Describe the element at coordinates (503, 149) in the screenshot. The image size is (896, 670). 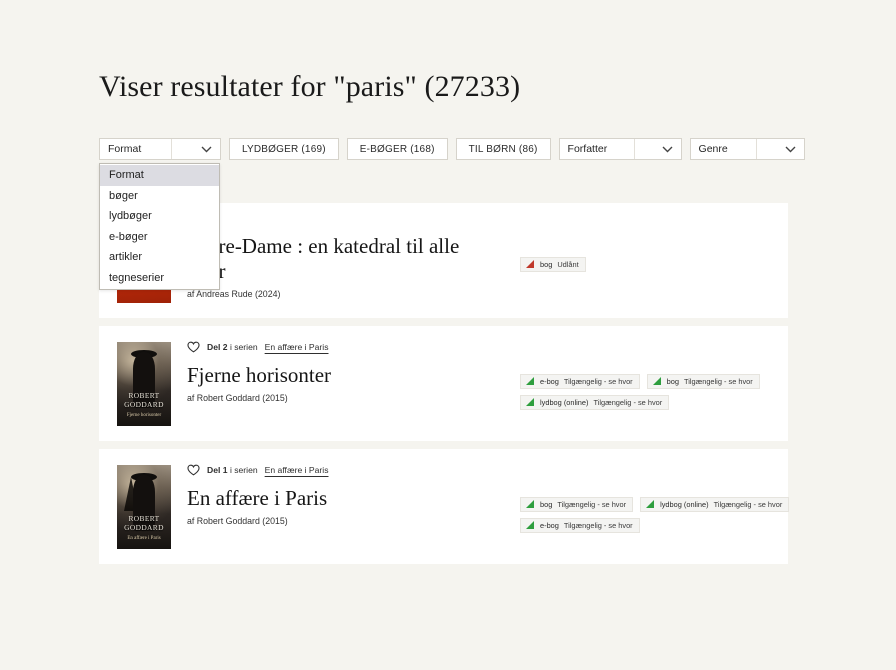
I see `filter-button-til-boern: TIL BØRN (86)` at that location.